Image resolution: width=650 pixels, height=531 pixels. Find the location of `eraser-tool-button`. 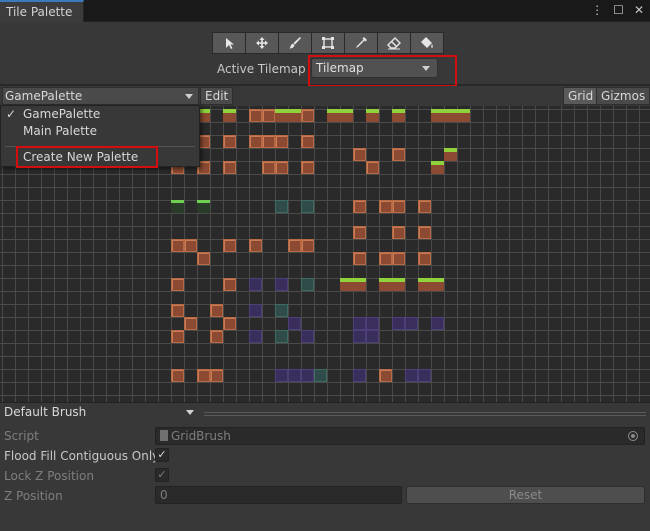

eraser-tool-button is located at coordinates (394, 43).